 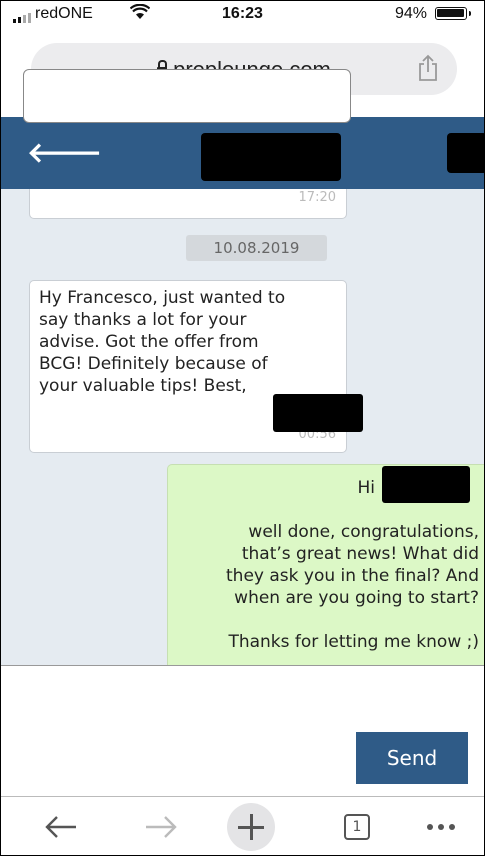 I want to click on plus-icon, so click(x=251, y=827).